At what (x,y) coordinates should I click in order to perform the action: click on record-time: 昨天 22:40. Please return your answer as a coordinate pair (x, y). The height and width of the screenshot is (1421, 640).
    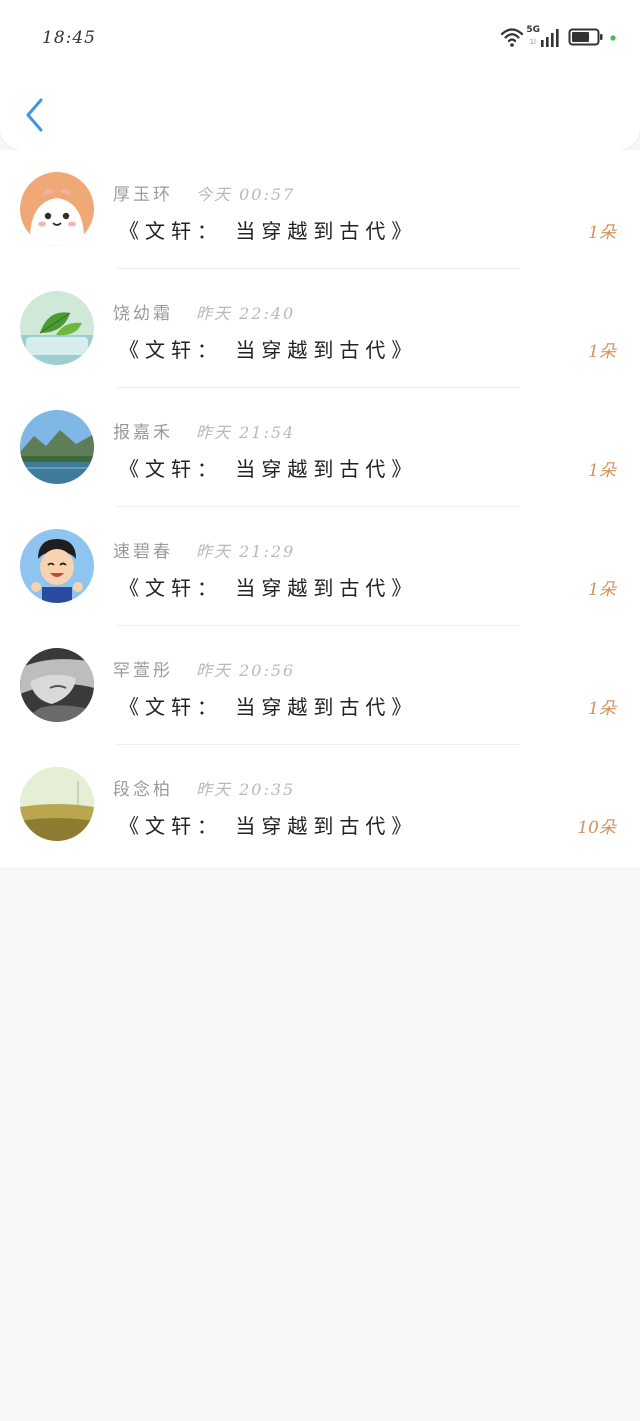
    Looking at the image, I should click on (246, 313).